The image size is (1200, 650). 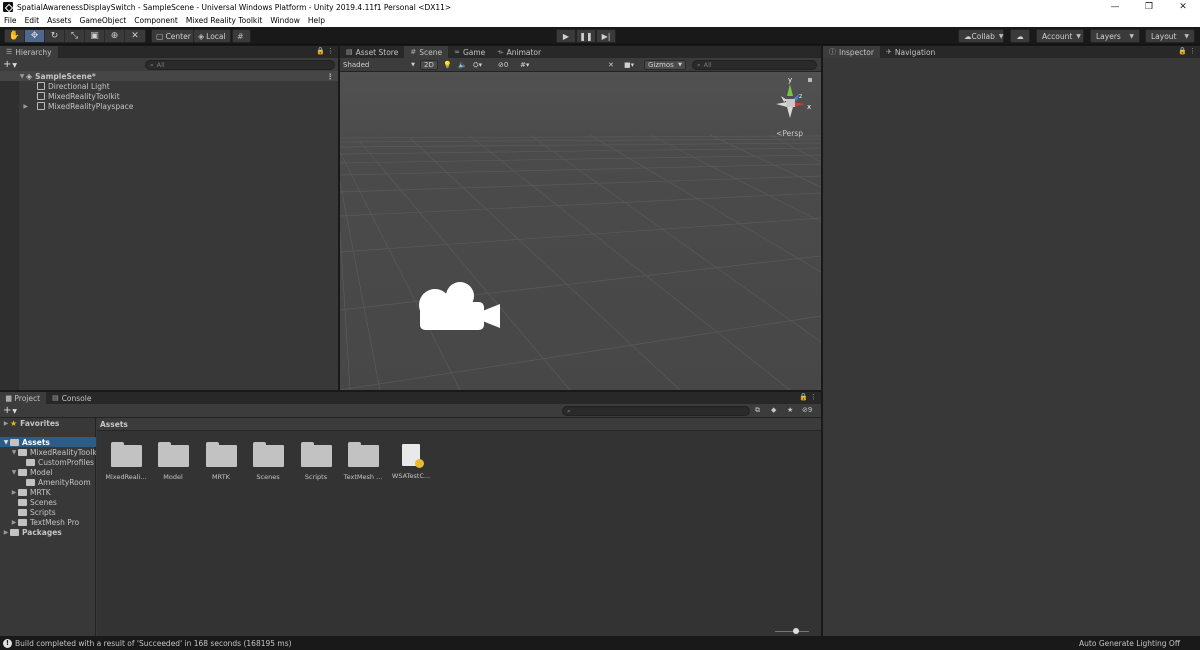 What do you see at coordinates (1115, 36) in the screenshot?
I see `layers-dropdown: Layers ▼` at bounding box center [1115, 36].